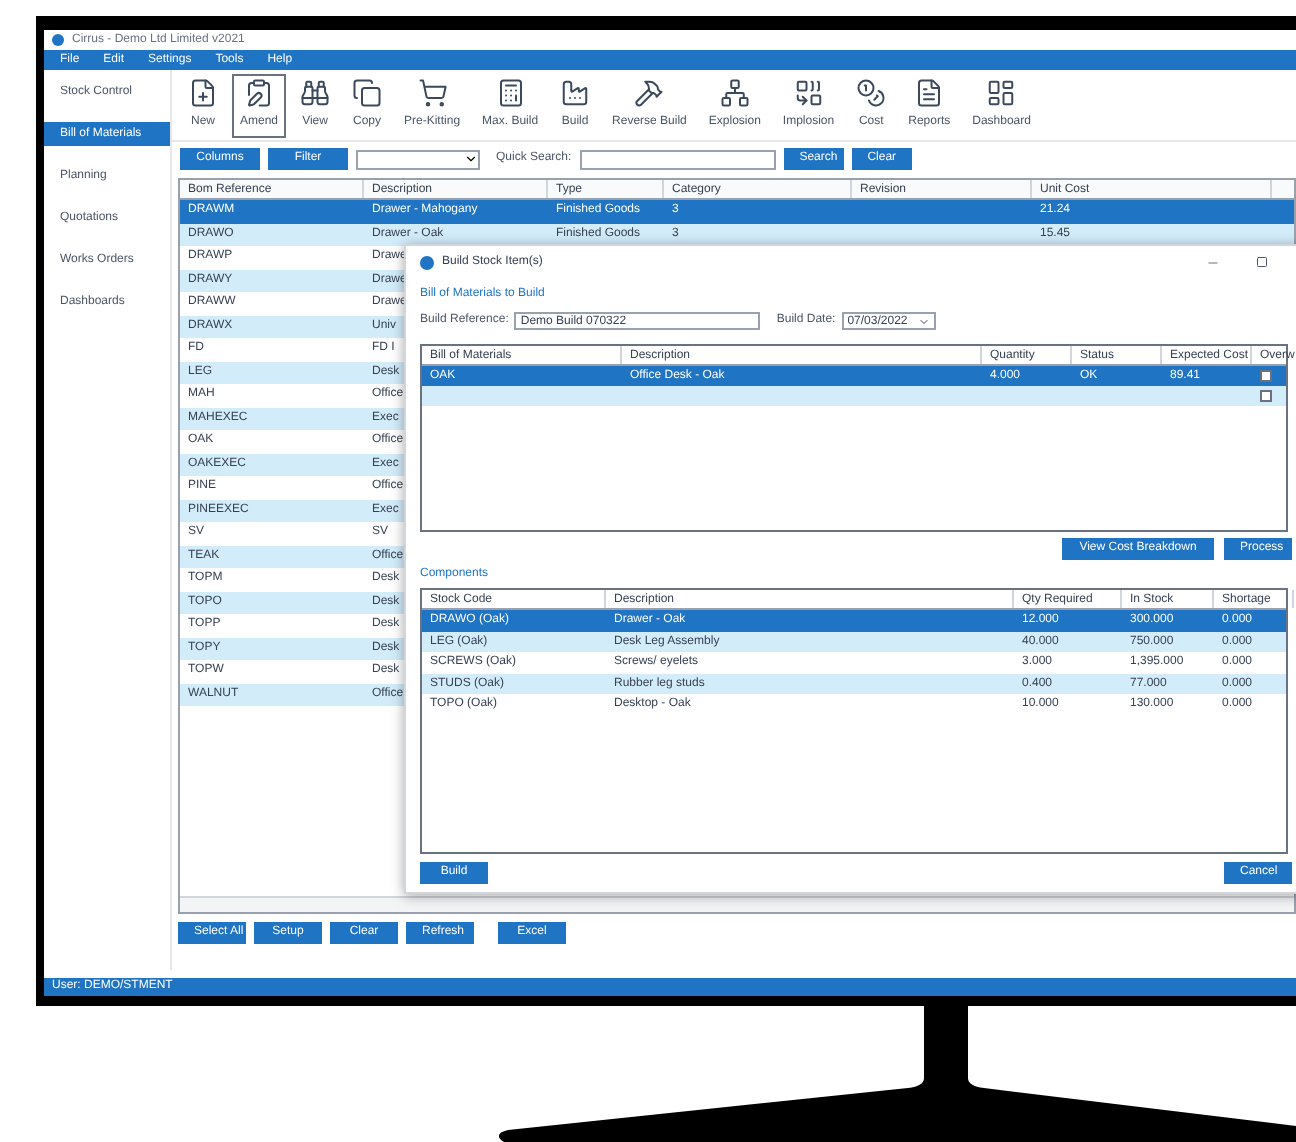  I want to click on coins-icon, so click(871, 93).